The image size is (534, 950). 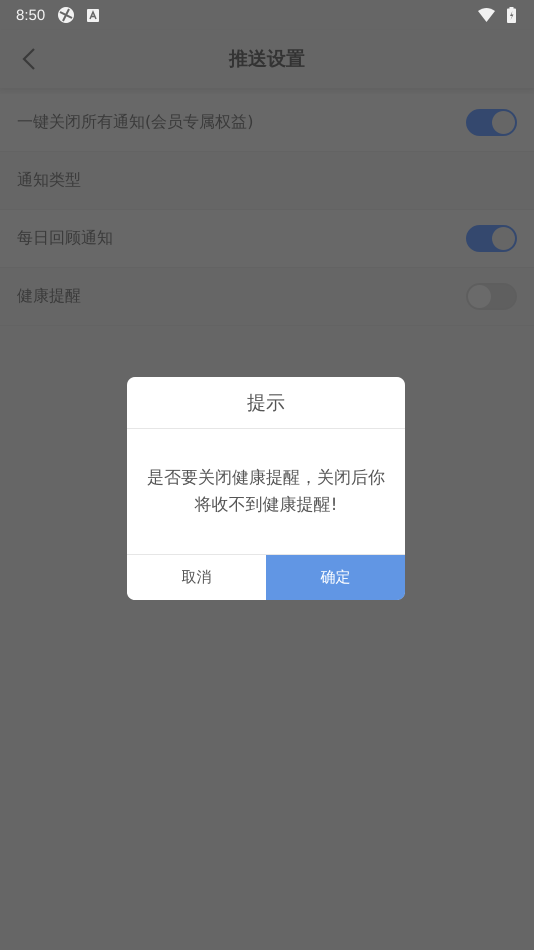 I want to click on status-time: 8:50, so click(x=31, y=15).